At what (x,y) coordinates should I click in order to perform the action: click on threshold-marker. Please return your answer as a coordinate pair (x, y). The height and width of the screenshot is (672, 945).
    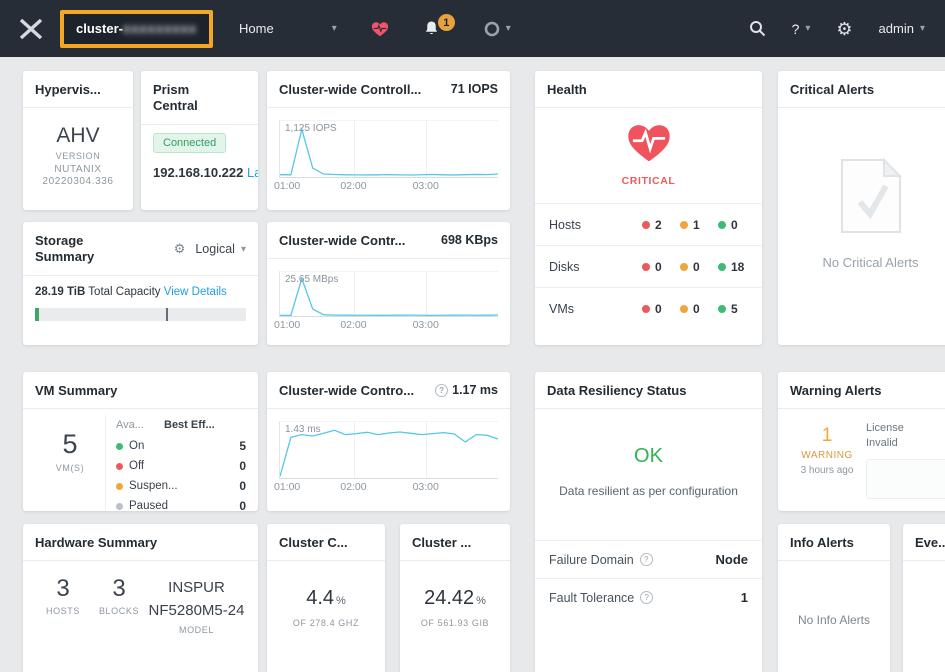
    Looking at the image, I should click on (166, 314).